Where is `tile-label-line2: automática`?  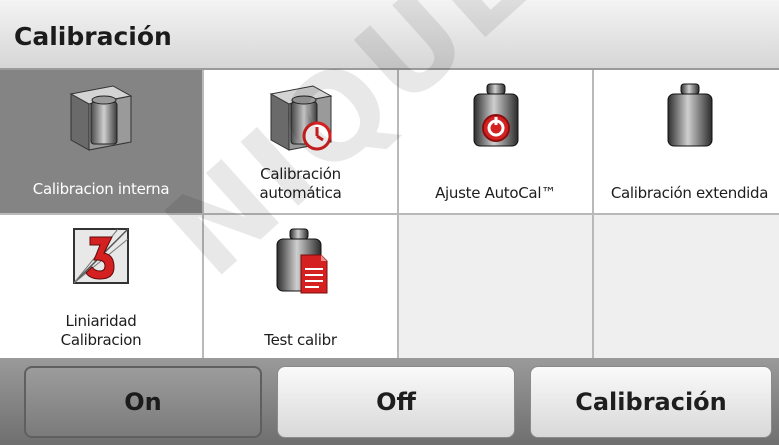
tile-label-line2: automática is located at coordinates (300, 193).